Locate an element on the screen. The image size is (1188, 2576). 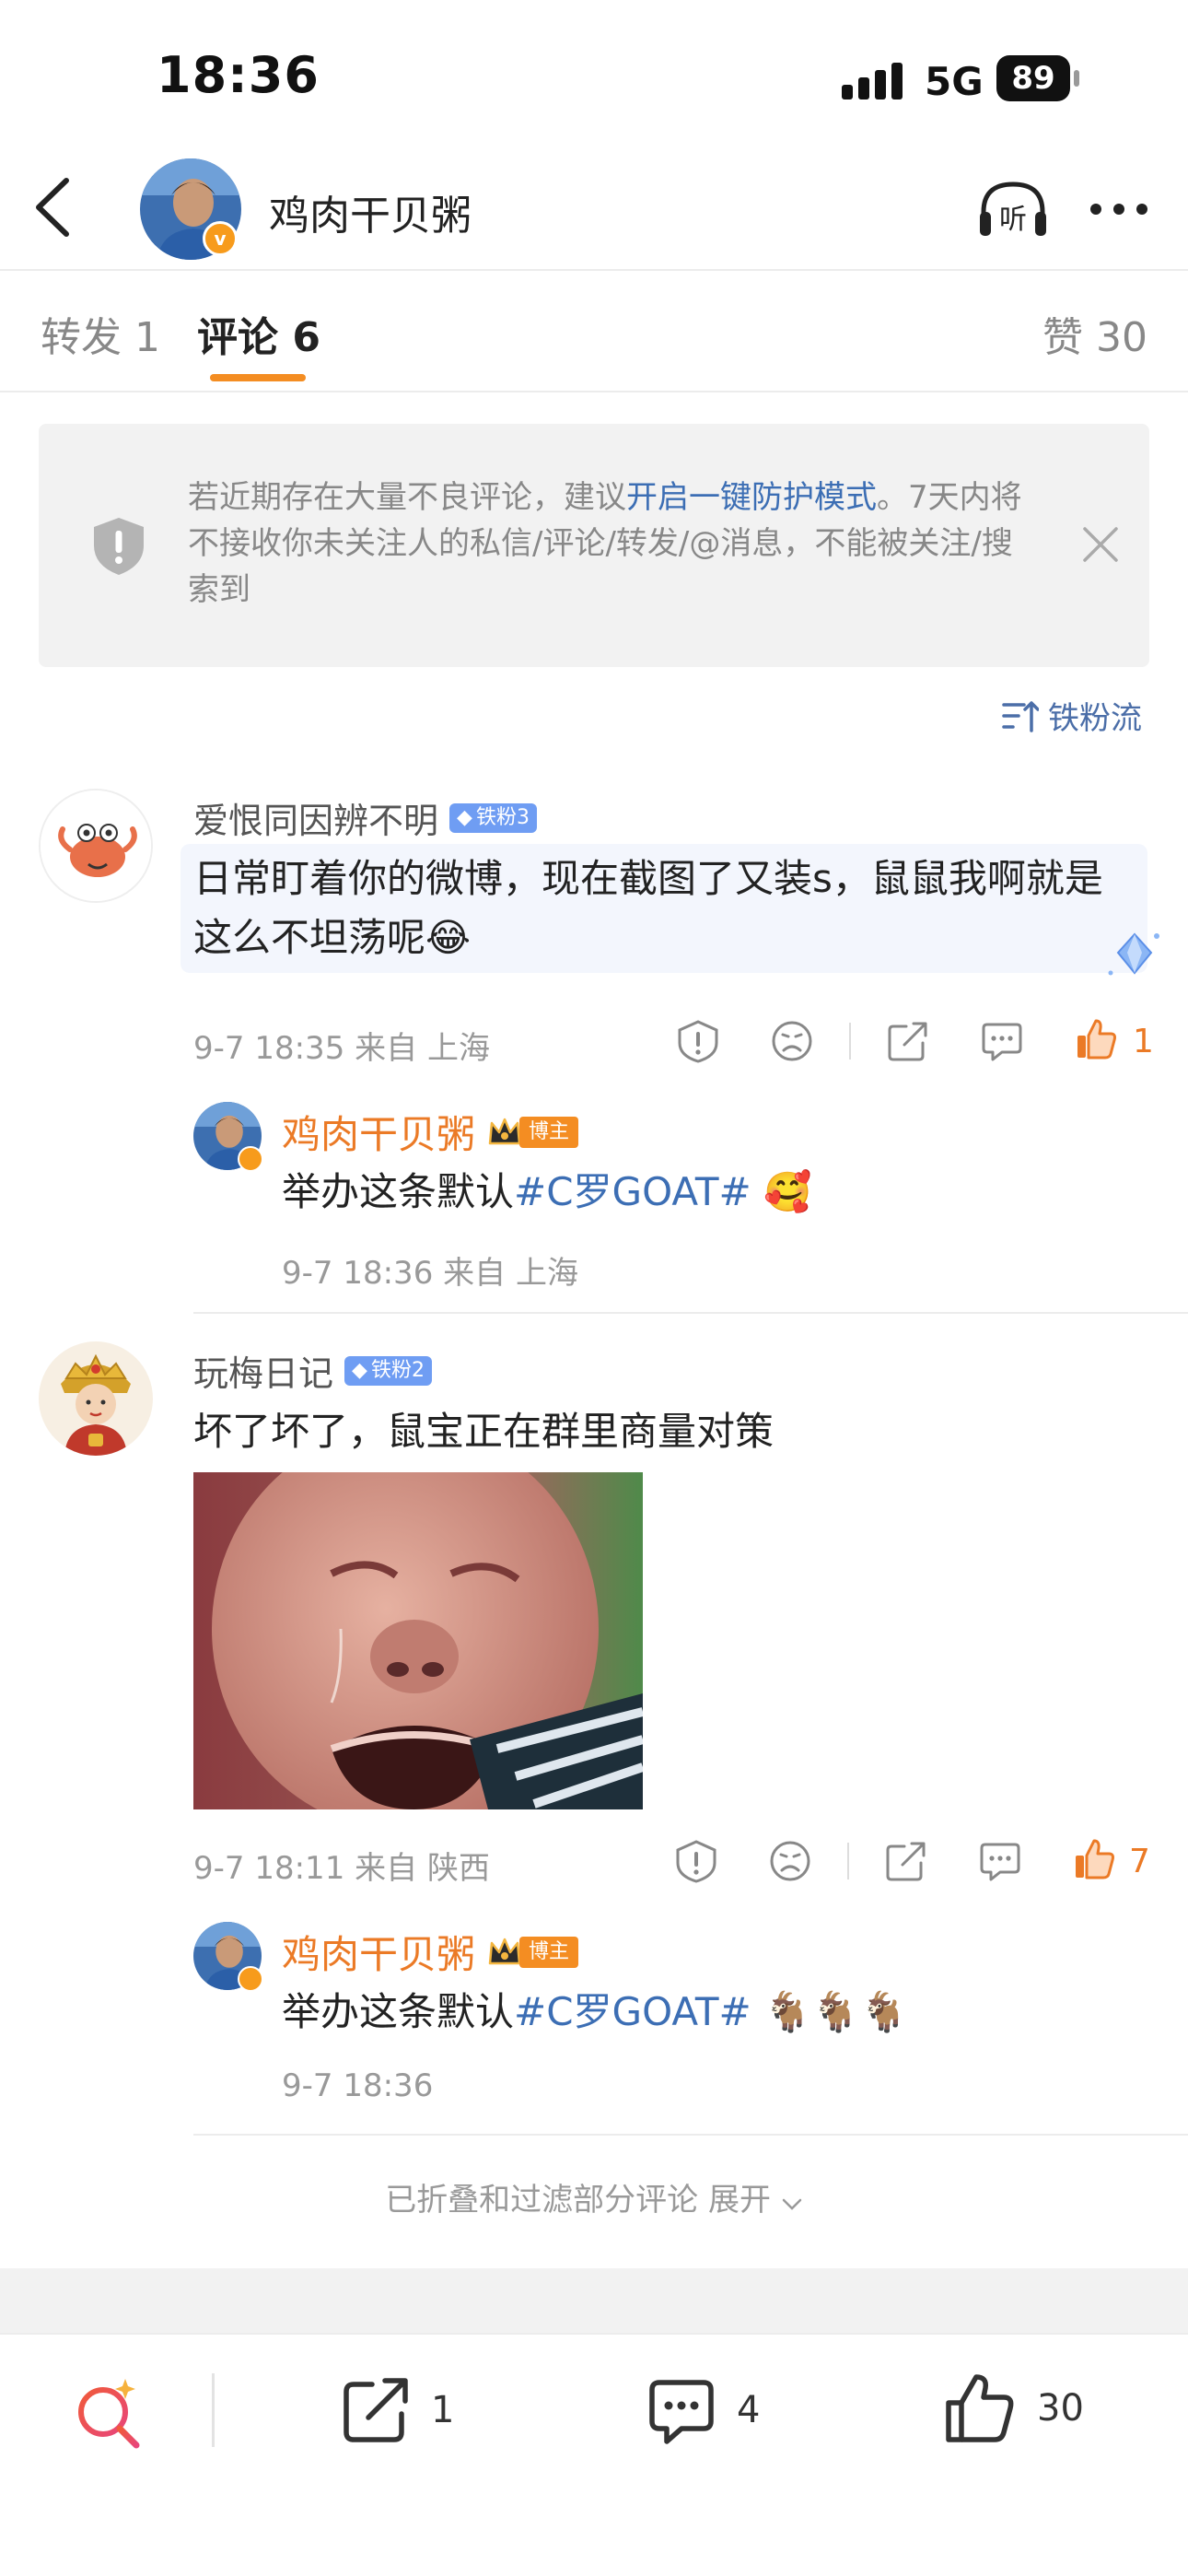
comment-body: 日常盯着你的微博，现在截图了又装s，鼠鼠我啊就是这么不坦荡呢 is located at coordinates (648, 908).